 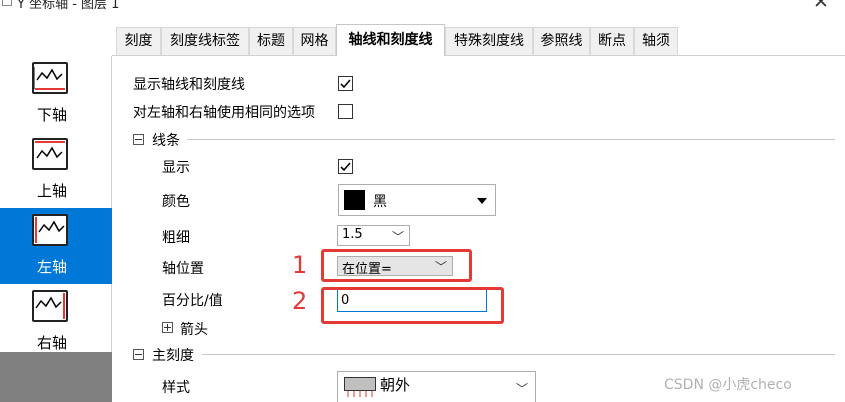 I want to click on tick-style-value: 朝外, so click(x=395, y=385).